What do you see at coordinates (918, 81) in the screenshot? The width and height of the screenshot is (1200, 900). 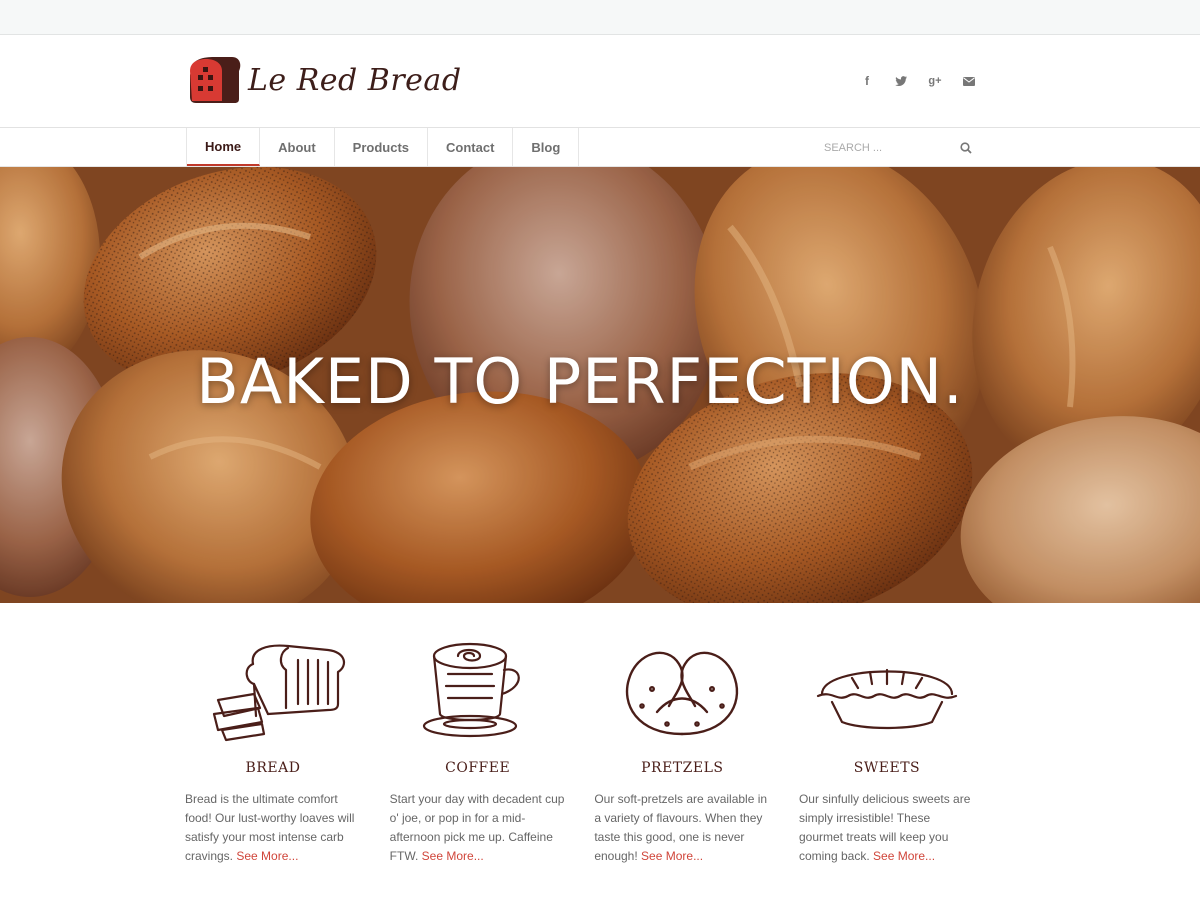 I see `social-links: f g+` at bounding box center [918, 81].